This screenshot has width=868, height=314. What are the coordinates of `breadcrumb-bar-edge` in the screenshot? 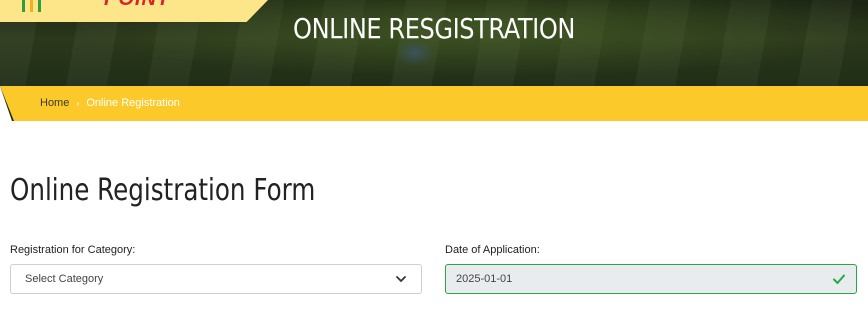 It's located at (7, 103).